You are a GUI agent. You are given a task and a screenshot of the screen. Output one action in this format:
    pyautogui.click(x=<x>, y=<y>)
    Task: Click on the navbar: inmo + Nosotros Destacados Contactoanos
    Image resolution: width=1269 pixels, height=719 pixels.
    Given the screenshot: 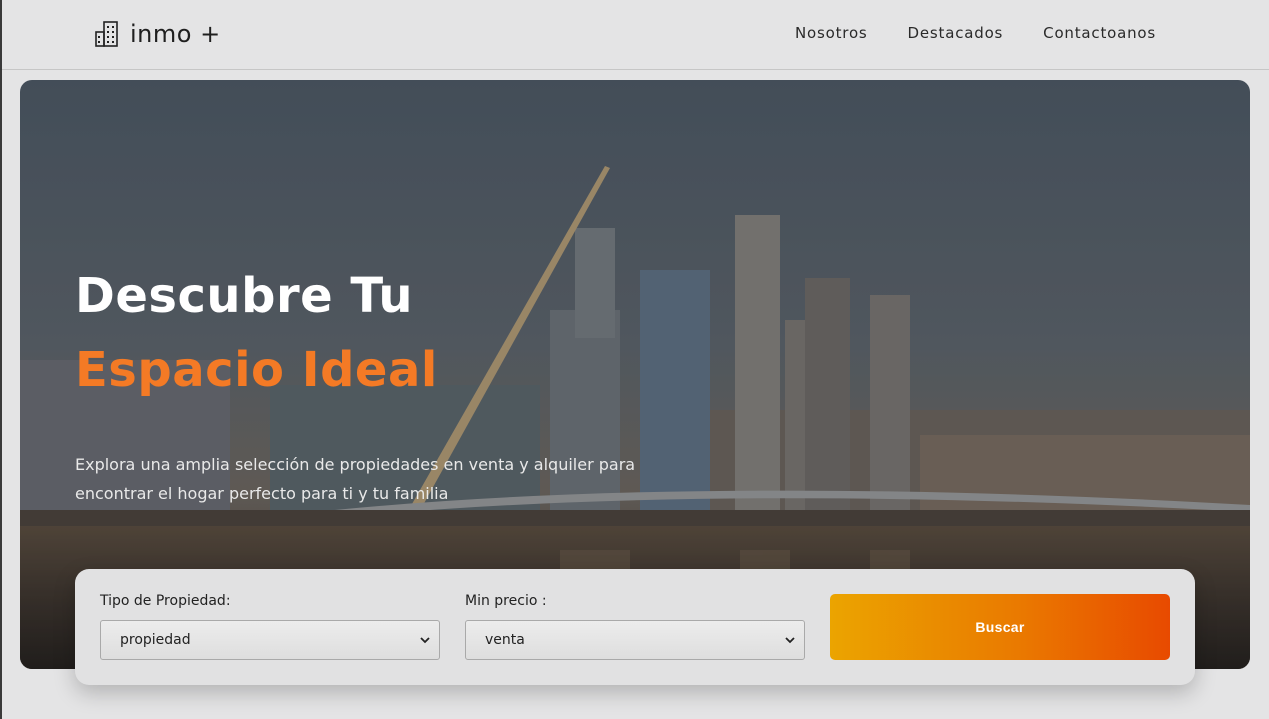 What is the action you would take?
    pyautogui.click(x=635, y=35)
    